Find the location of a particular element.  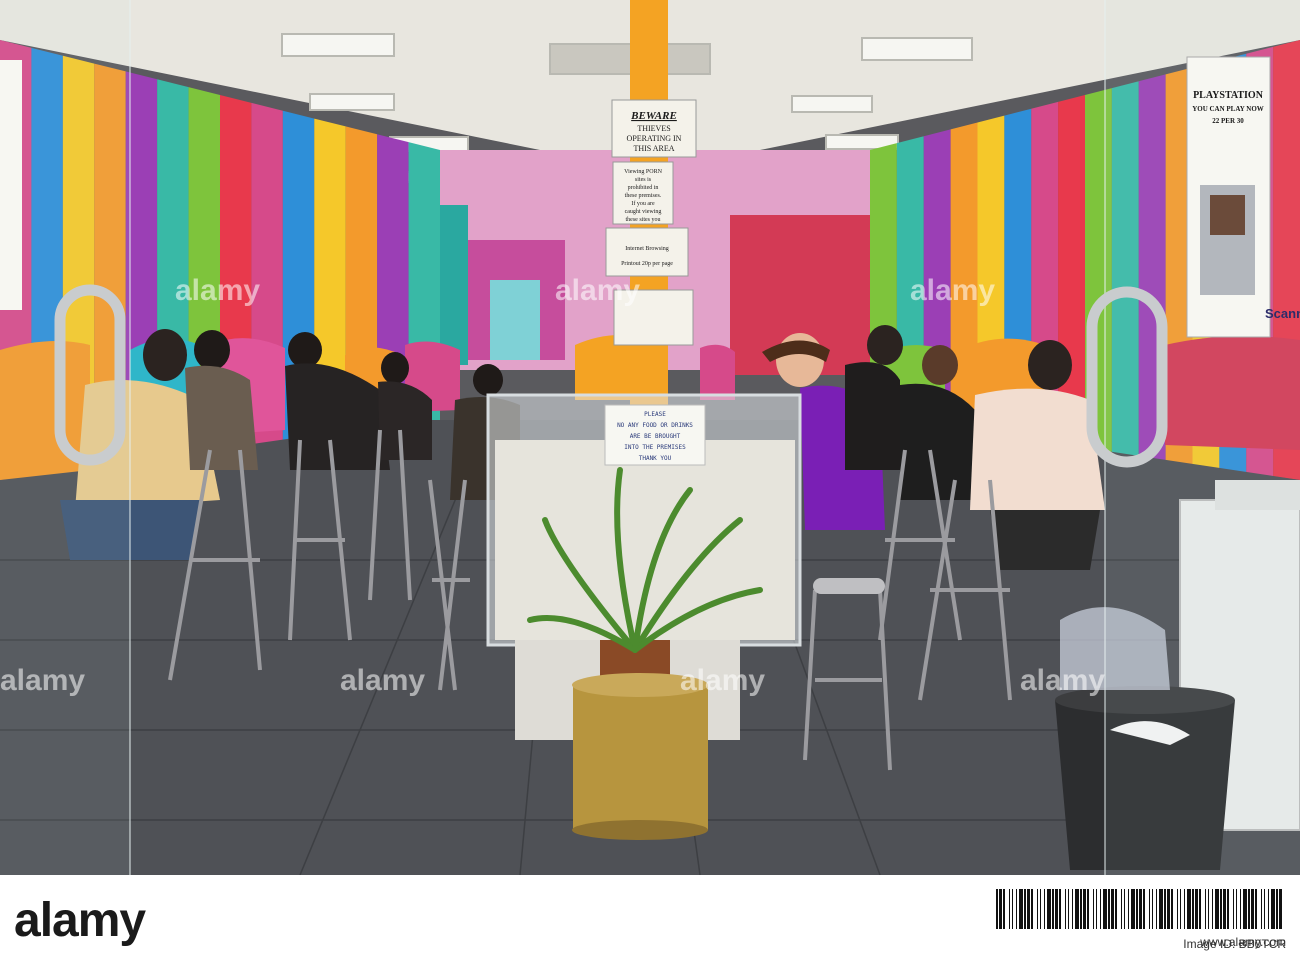

barcode-graphic is located at coordinates (1139, 909).